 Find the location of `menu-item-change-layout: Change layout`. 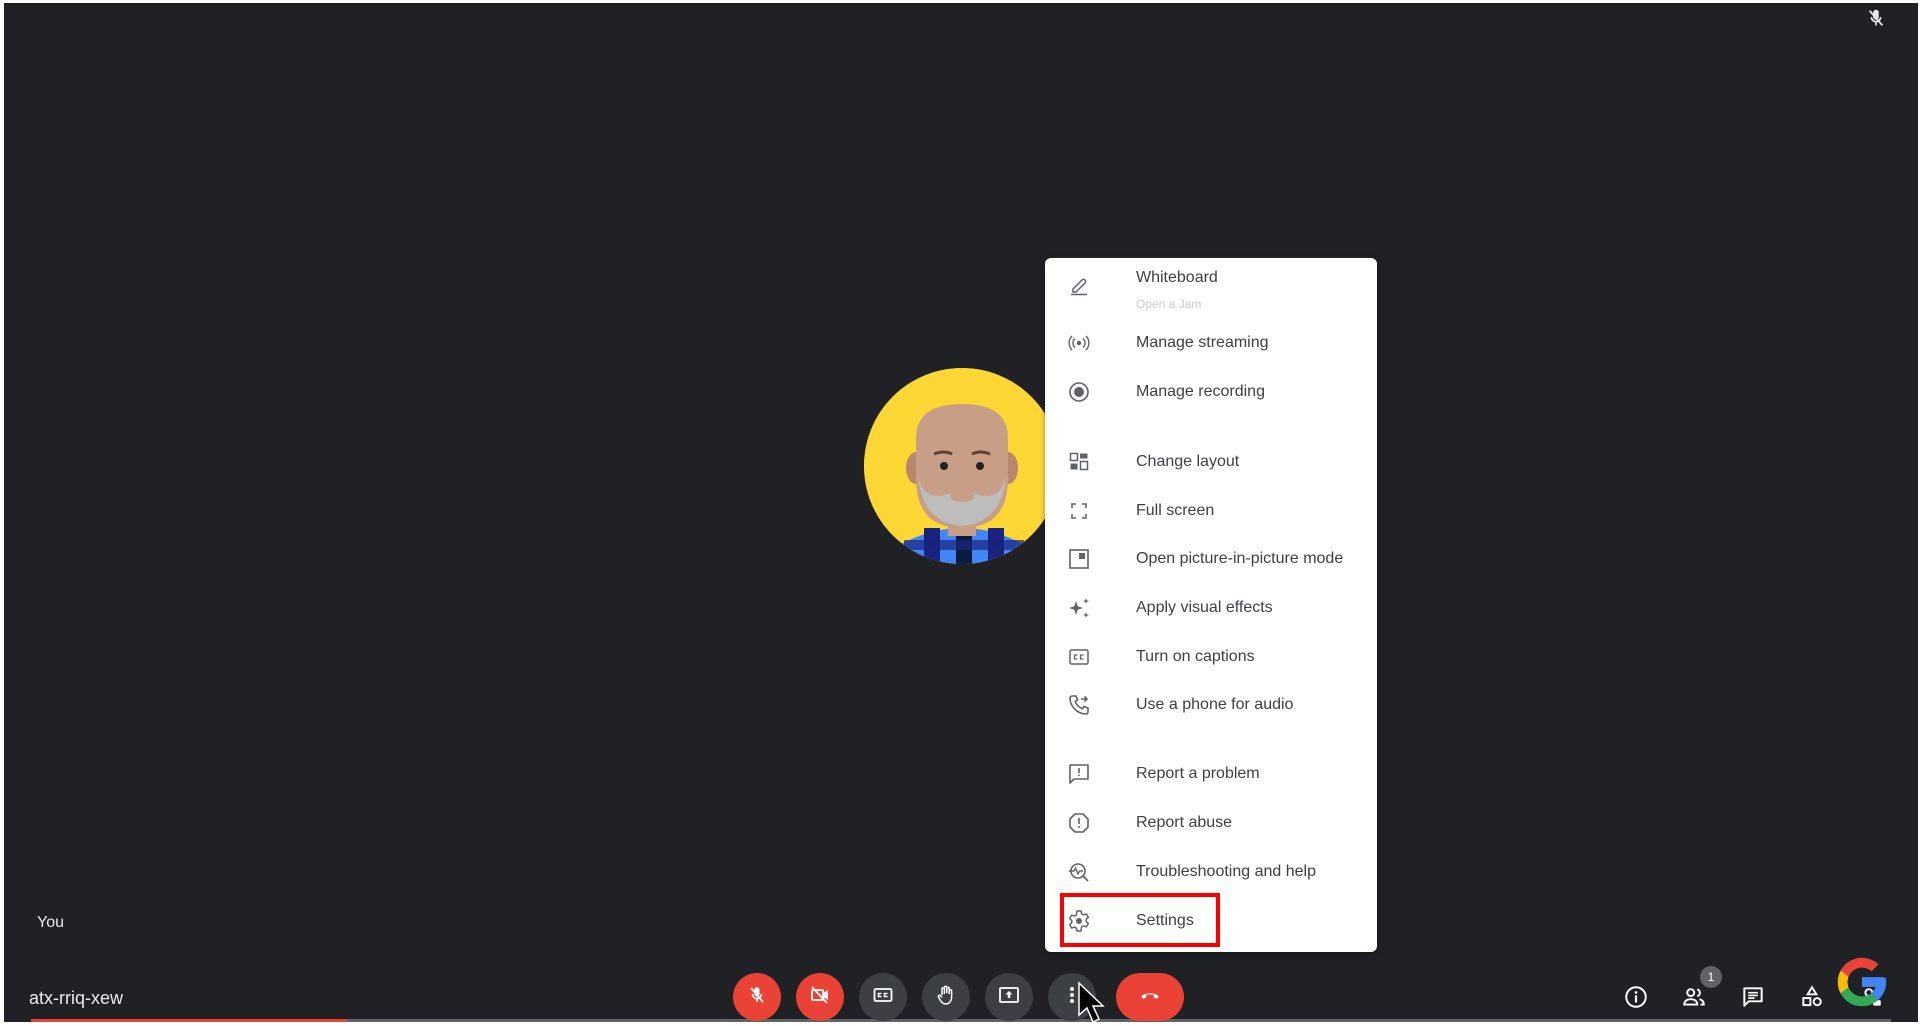

menu-item-change-layout: Change layout is located at coordinates (1211, 462).